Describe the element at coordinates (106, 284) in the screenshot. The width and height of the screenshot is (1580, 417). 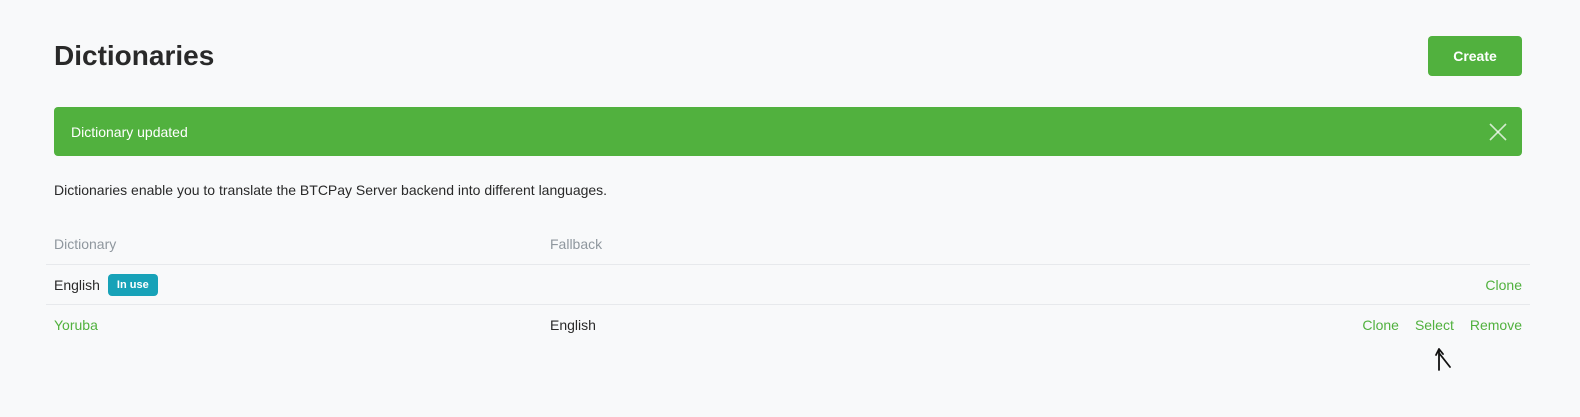
I see `dictionary-name-cell: English In use` at that location.